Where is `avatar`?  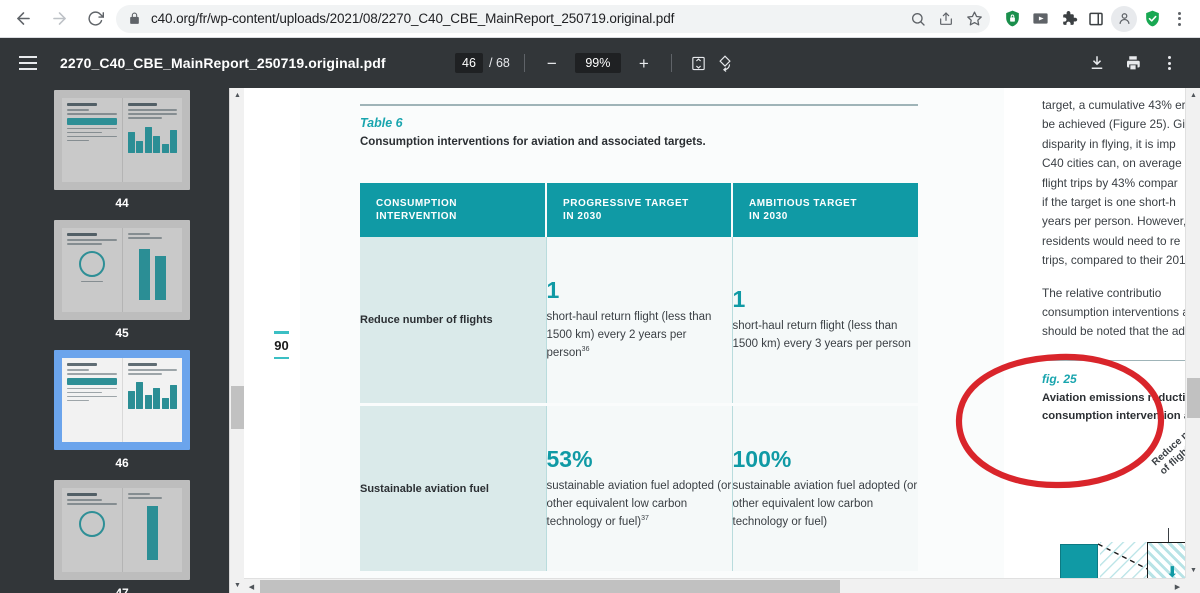
avatar is located at coordinates (1124, 18).